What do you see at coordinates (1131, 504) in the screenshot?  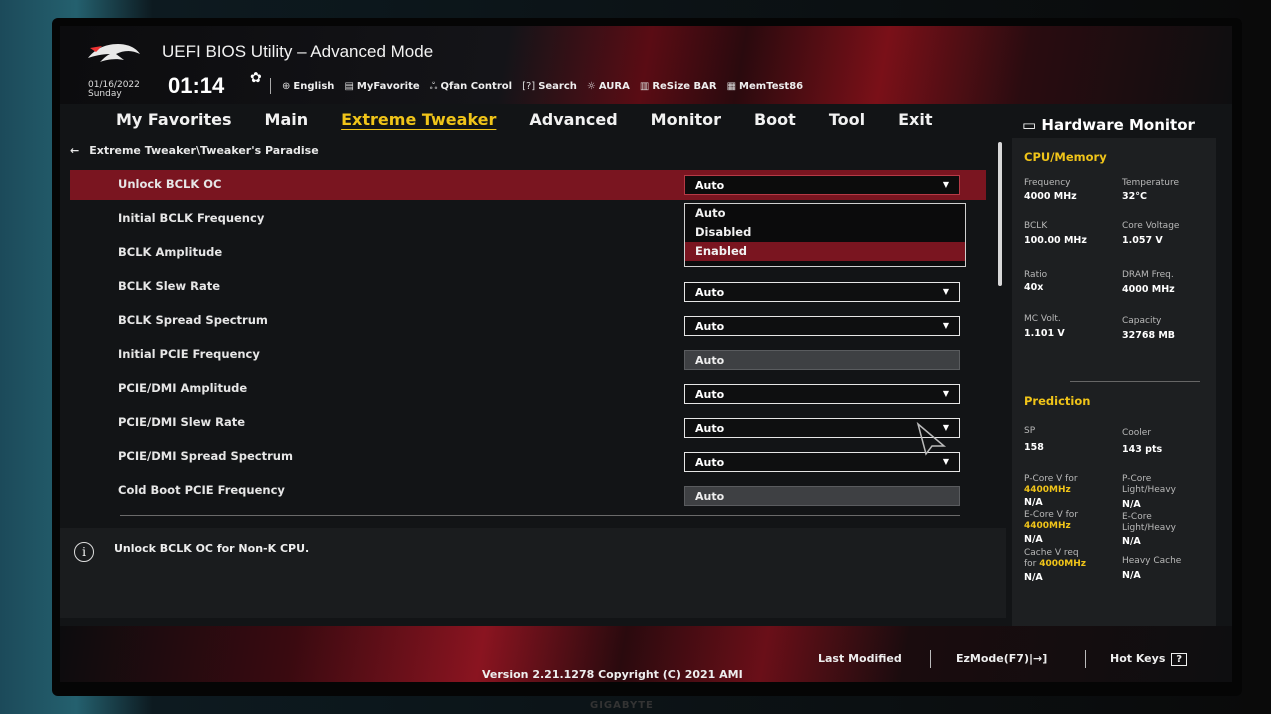 I see `pcore-lh-value: N/A` at bounding box center [1131, 504].